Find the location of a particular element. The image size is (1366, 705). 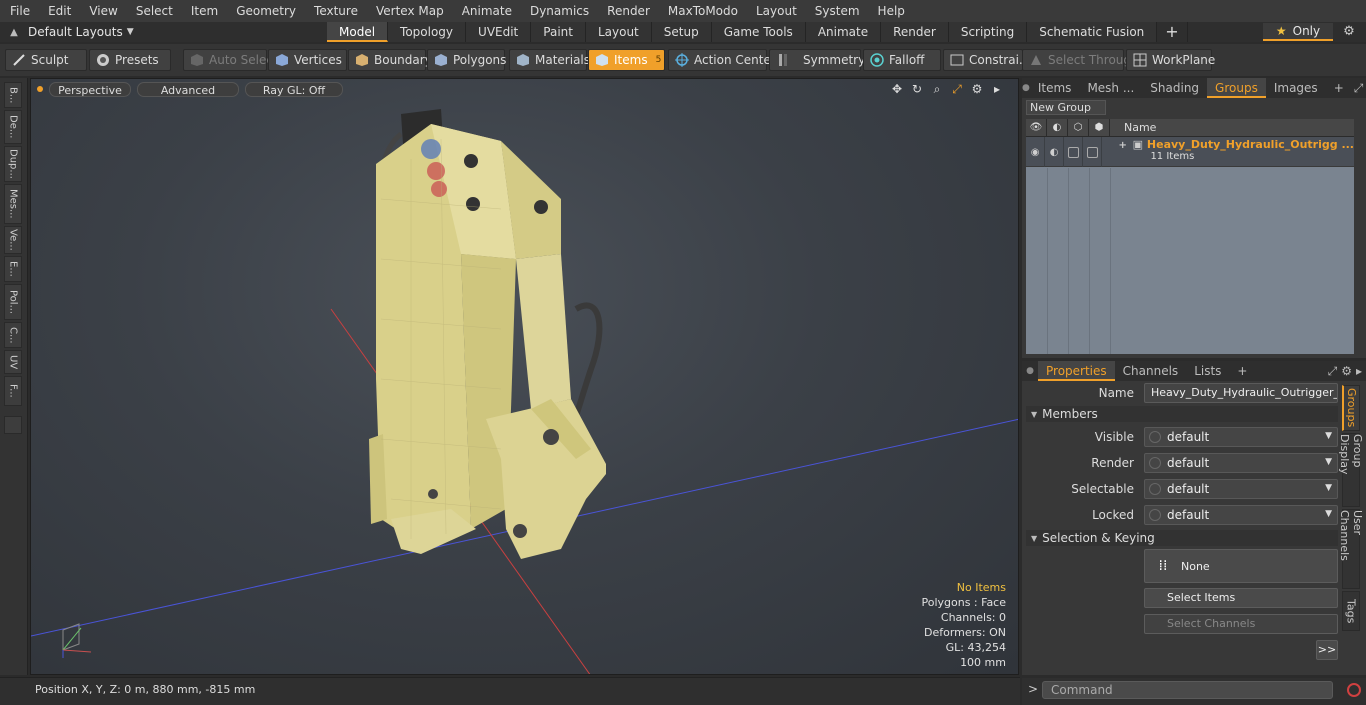

tab-channels: Channels is located at coordinates (1151, 371).